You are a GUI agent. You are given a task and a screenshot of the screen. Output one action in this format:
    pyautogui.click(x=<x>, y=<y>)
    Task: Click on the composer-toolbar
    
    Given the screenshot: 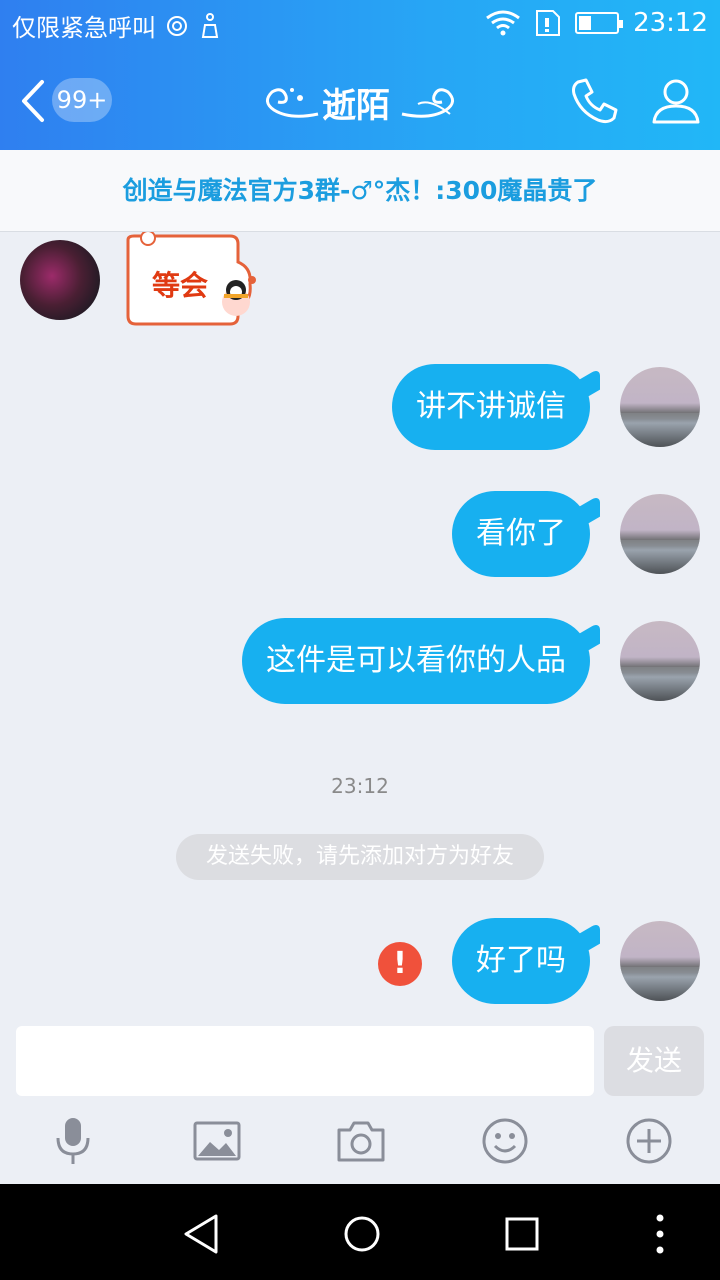 What is the action you would take?
    pyautogui.click(x=360, y=1146)
    